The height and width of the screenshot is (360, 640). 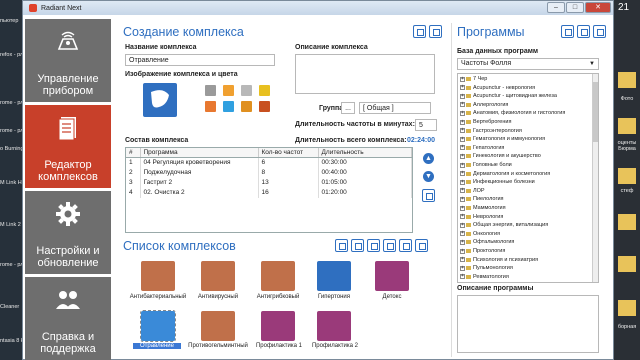 What do you see at coordinates (567, 31) in the screenshot?
I see `add-program-icon` at bounding box center [567, 31].